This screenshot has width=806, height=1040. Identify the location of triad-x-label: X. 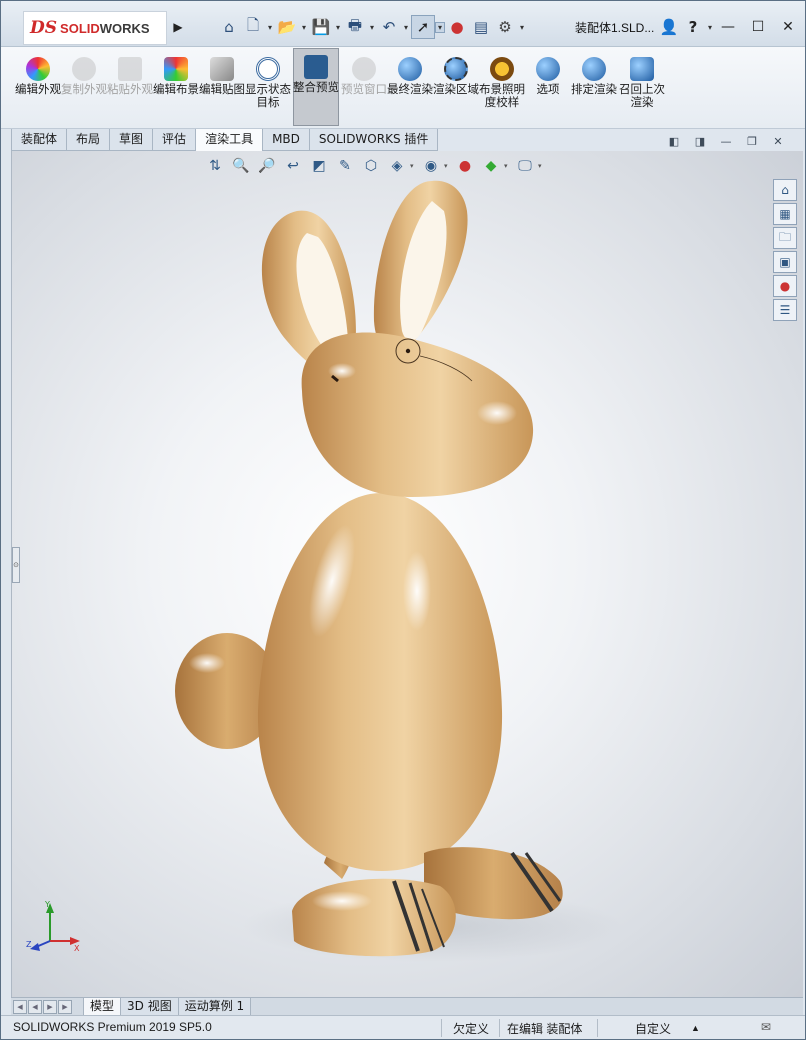
(77, 948).